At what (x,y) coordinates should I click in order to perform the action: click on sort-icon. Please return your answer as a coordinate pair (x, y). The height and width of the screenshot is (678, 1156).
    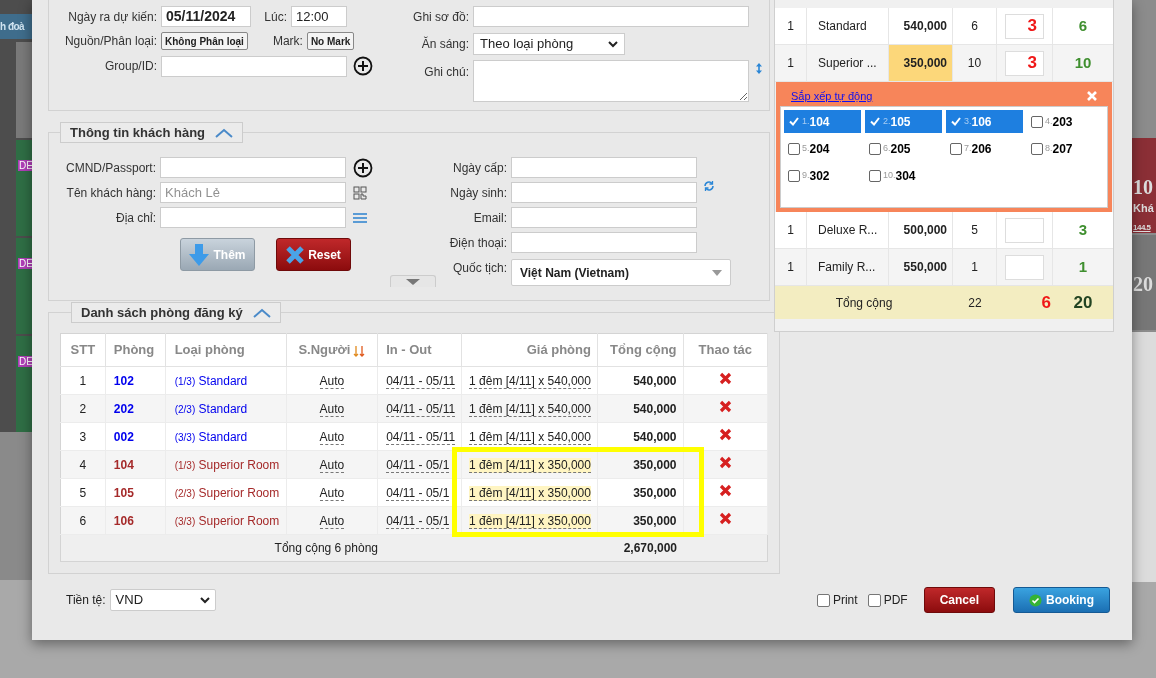
    Looking at the image, I should click on (359, 351).